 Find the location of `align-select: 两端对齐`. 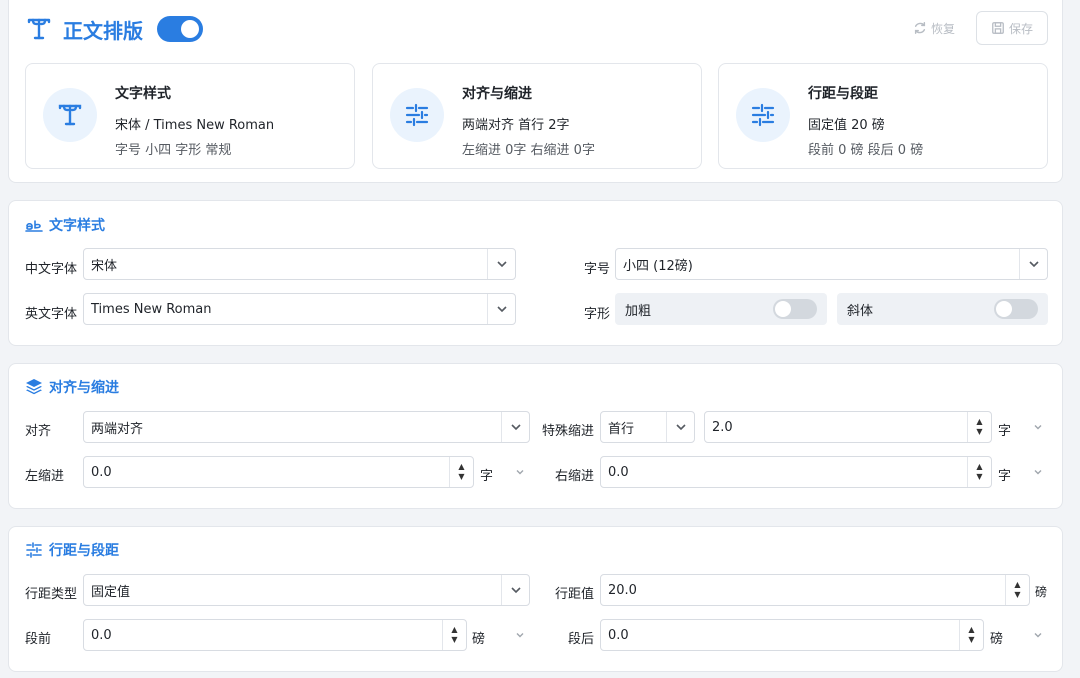

align-select: 两端对齐 is located at coordinates (306, 427).